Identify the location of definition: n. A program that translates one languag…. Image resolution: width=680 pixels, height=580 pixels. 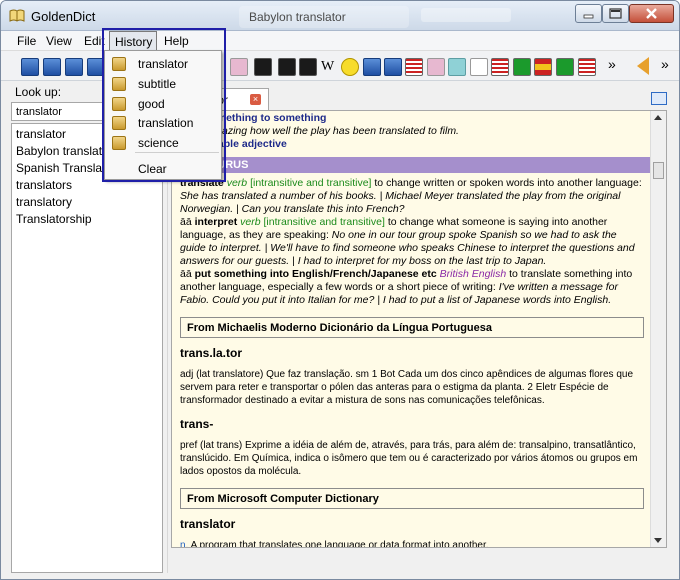
(334, 544).